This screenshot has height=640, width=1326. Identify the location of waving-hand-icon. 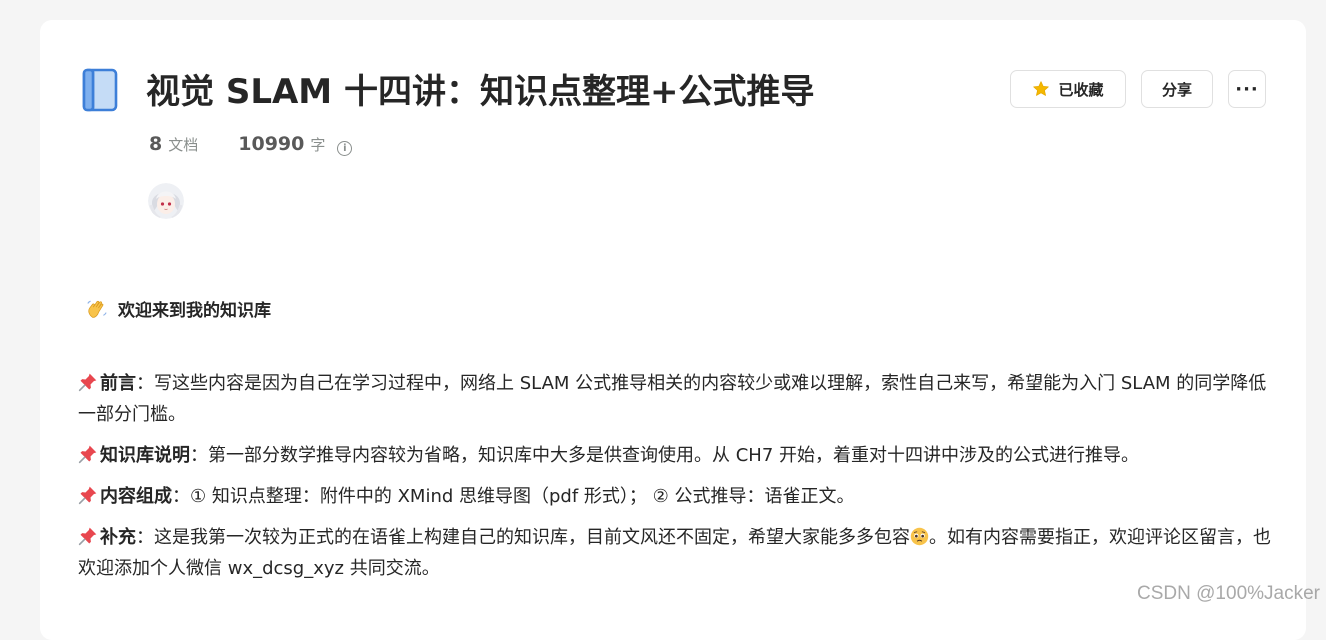
(97, 309).